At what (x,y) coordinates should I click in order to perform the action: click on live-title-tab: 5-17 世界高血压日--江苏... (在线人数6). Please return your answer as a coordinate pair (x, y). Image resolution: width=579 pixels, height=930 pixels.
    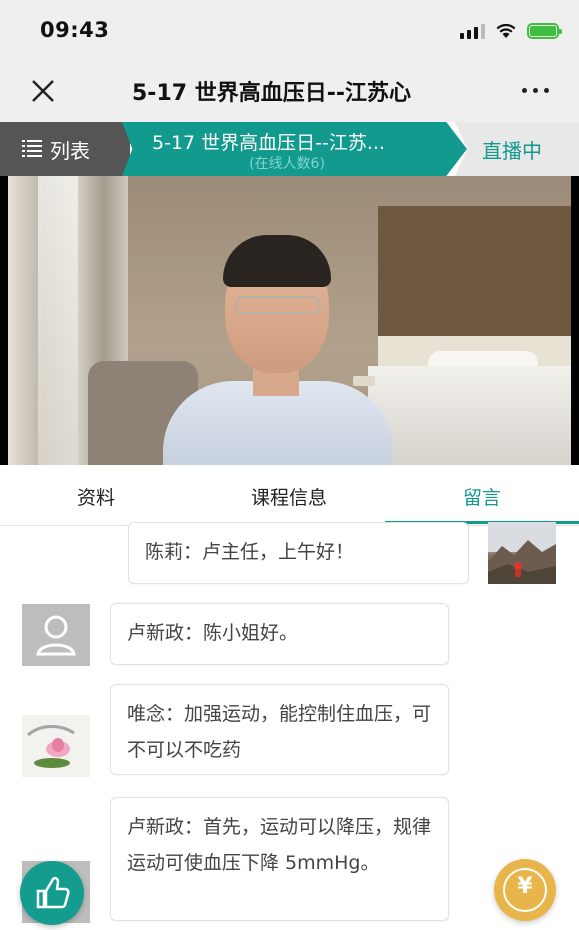
    Looking at the image, I should click on (294, 149).